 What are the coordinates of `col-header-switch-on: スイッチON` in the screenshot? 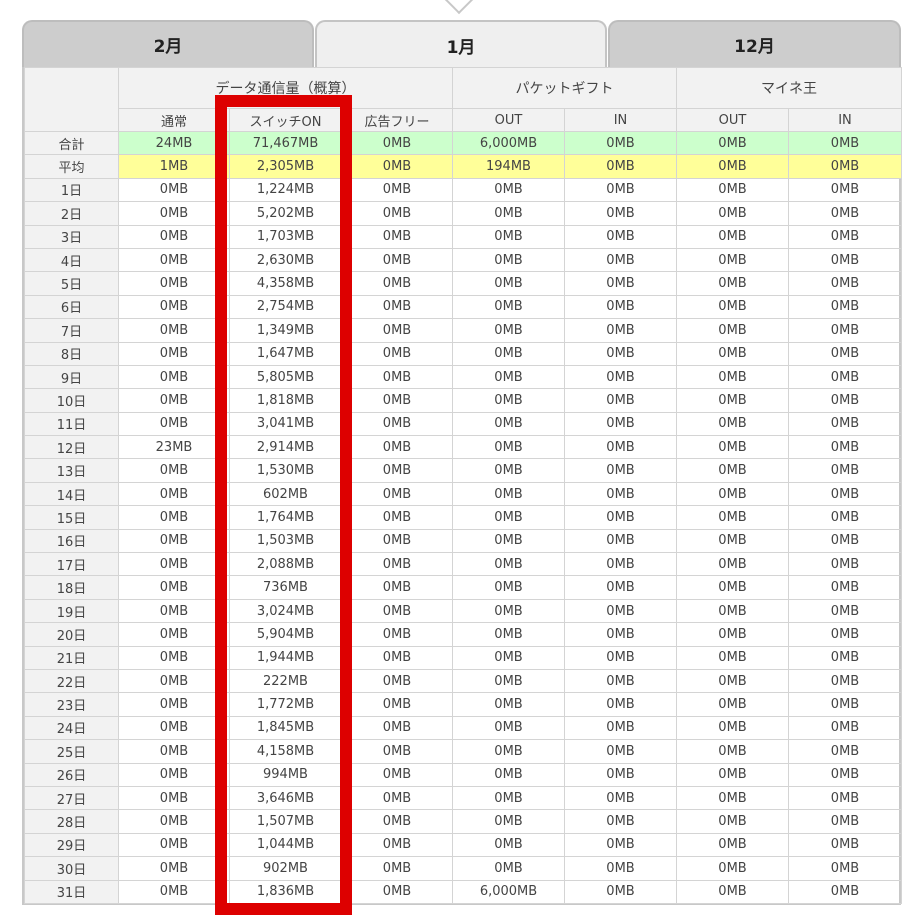 It's located at (285, 120).